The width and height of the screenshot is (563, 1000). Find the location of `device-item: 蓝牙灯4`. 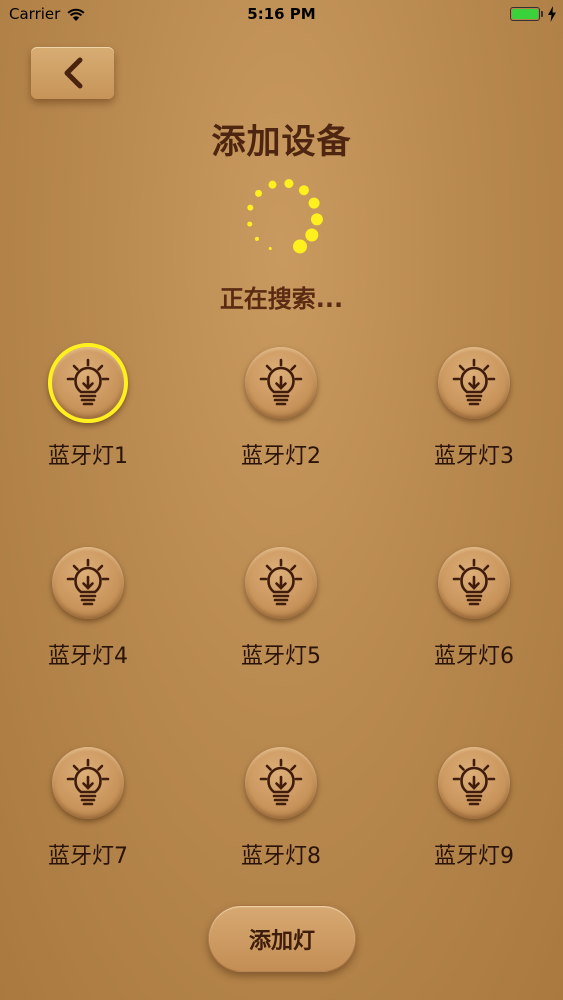

device-item: 蓝牙灯4 is located at coordinates (88, 612).